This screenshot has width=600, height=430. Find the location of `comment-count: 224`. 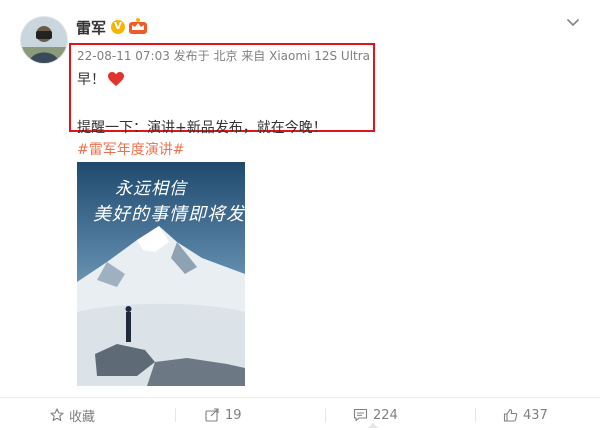

comment-count: 224 is located at coordinates (385, 415).